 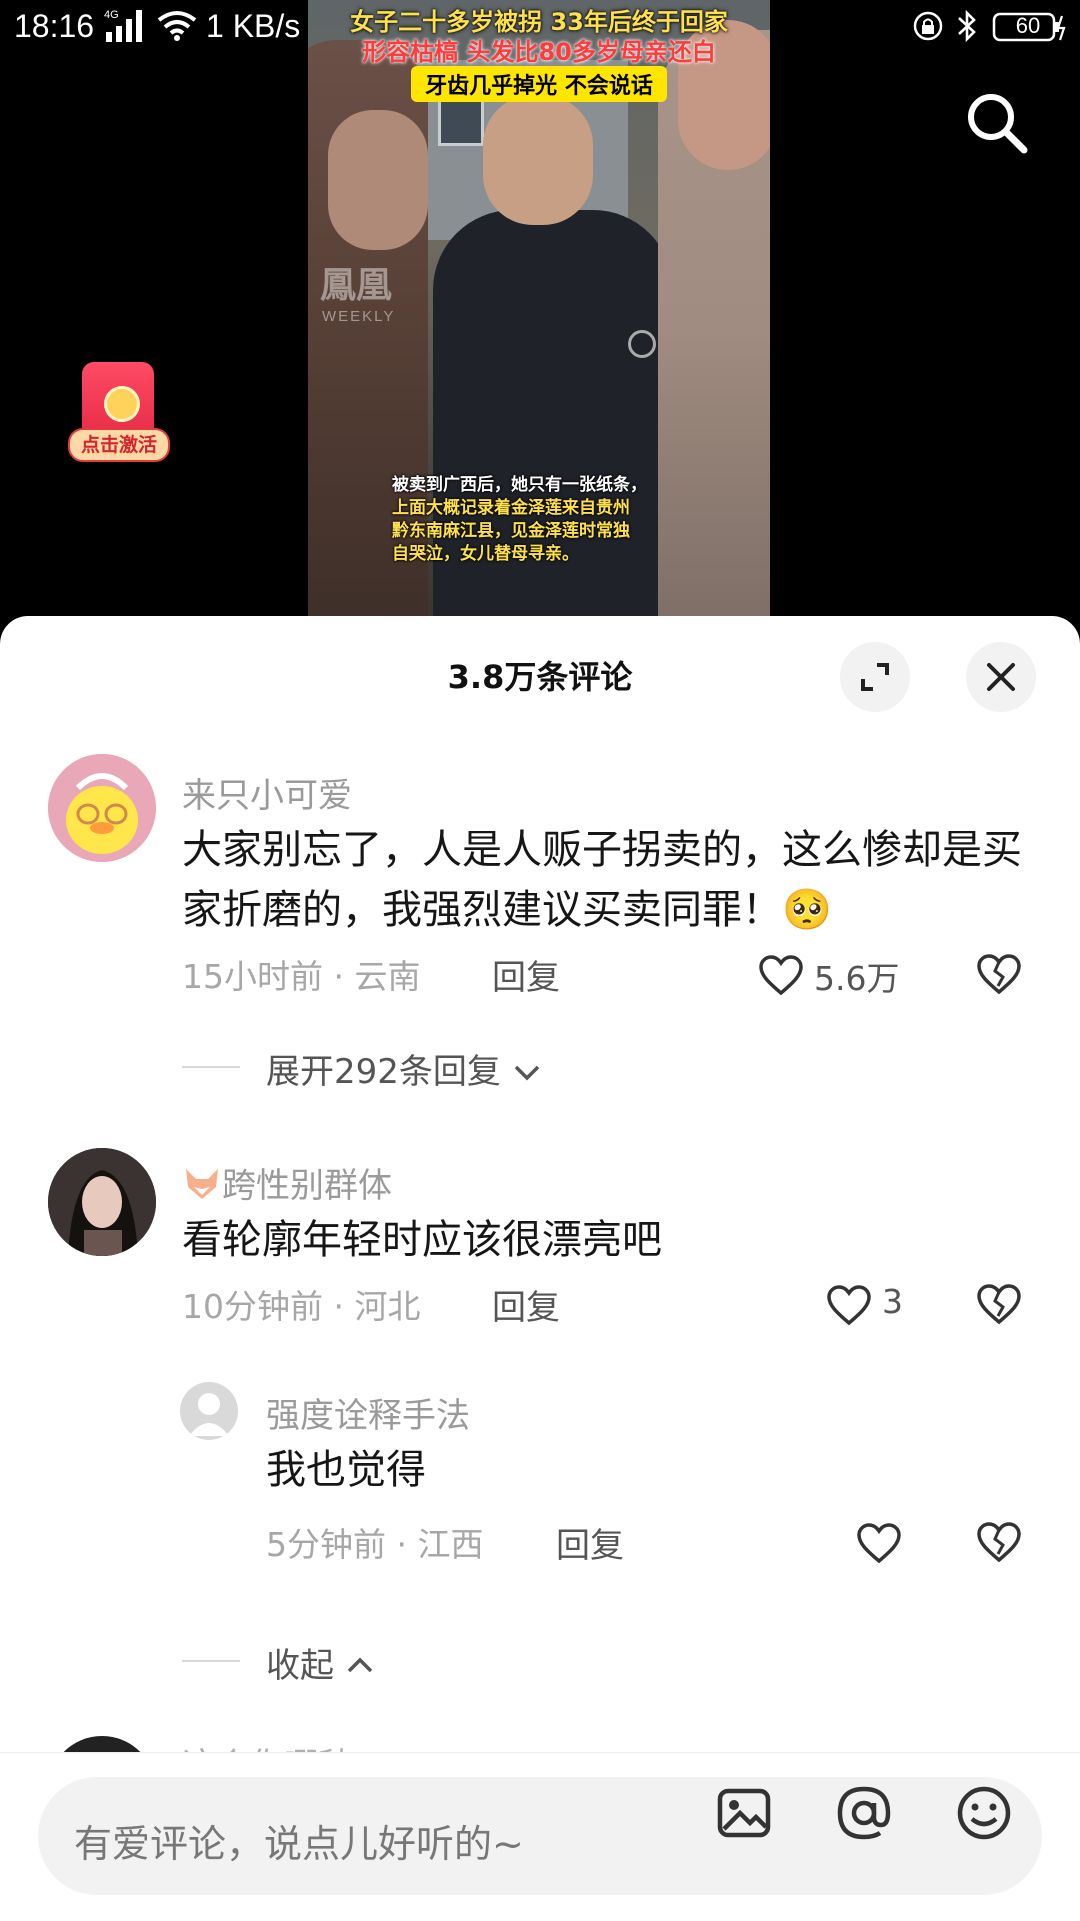 I want to click on coin-icon, so click(x=122, y=404).